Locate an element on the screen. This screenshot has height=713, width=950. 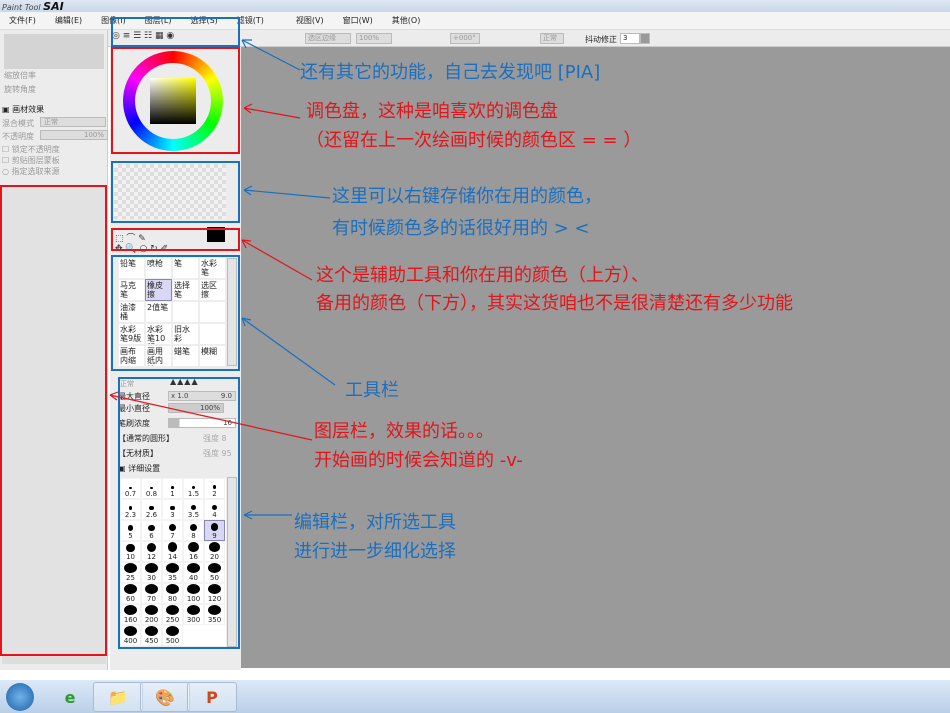
note-aux-2: 备用的颜色（下方），其实这货咱也不是很清楚还有多少功能 is located at coordinates (554, 303).